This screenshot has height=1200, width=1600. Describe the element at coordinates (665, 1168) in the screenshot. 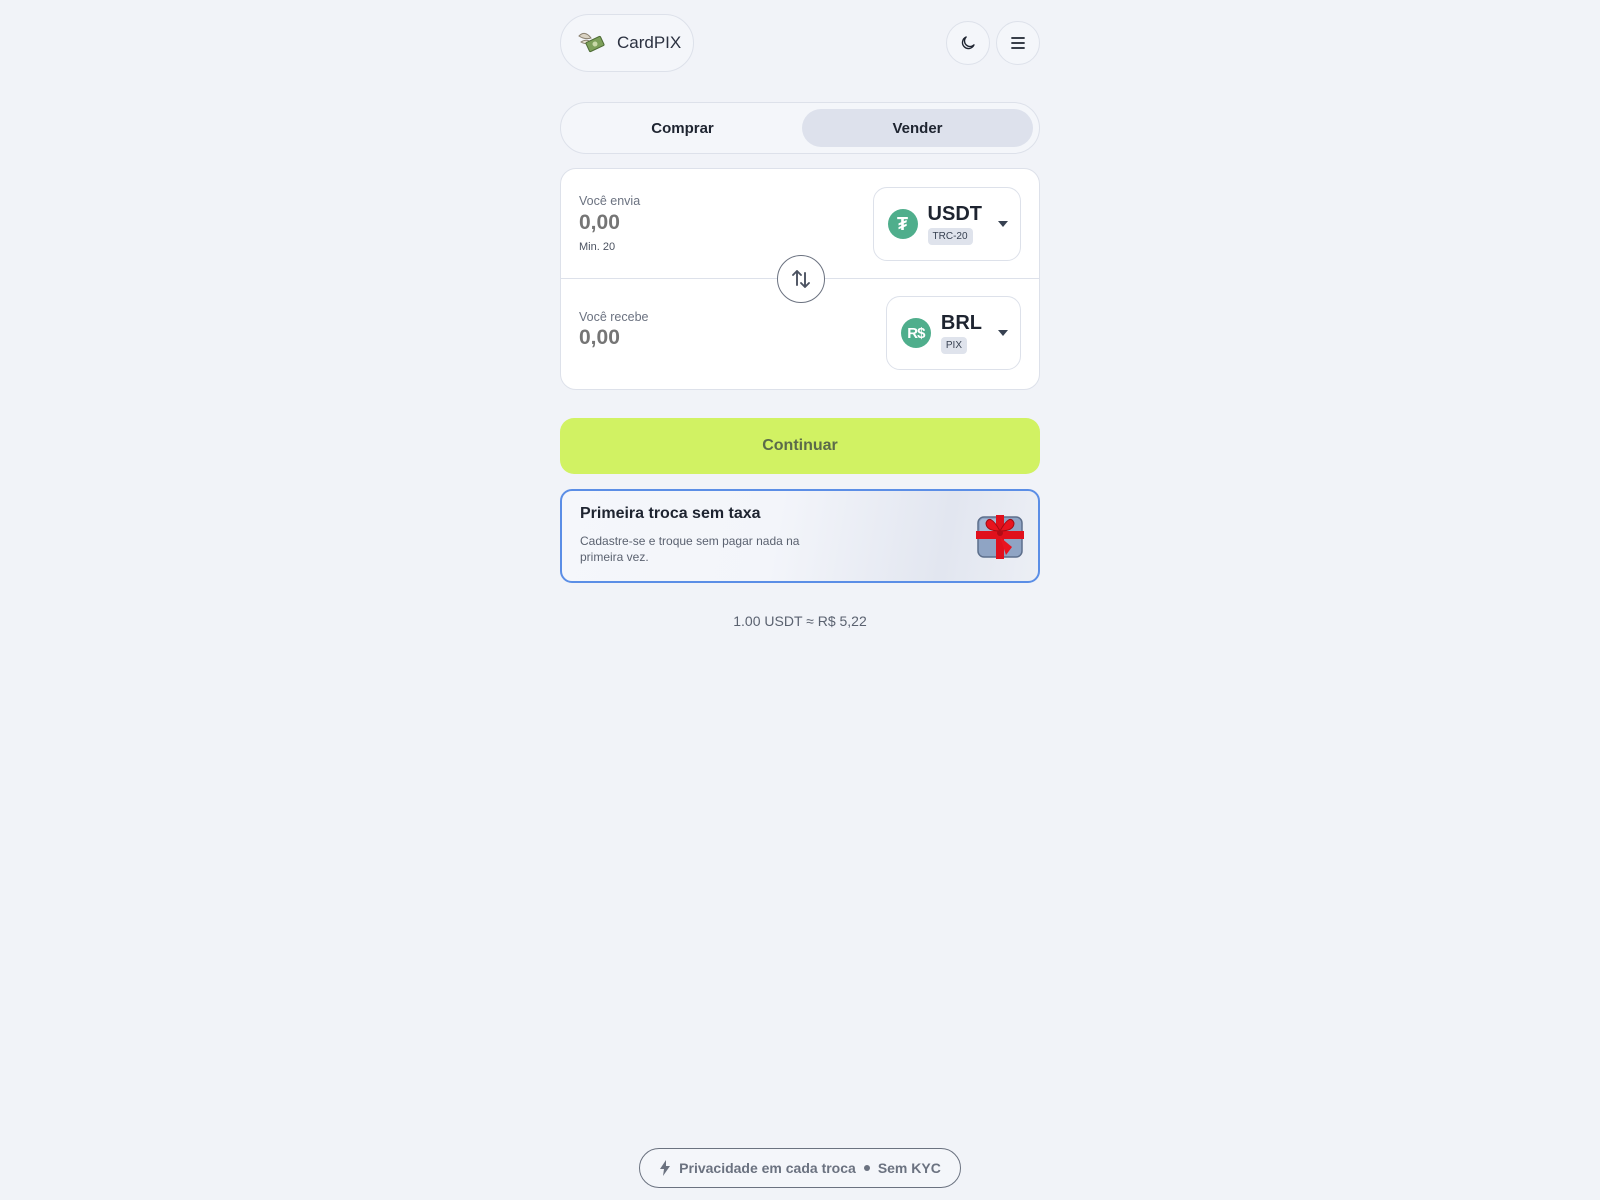

I see `bolt-icon` at that location.